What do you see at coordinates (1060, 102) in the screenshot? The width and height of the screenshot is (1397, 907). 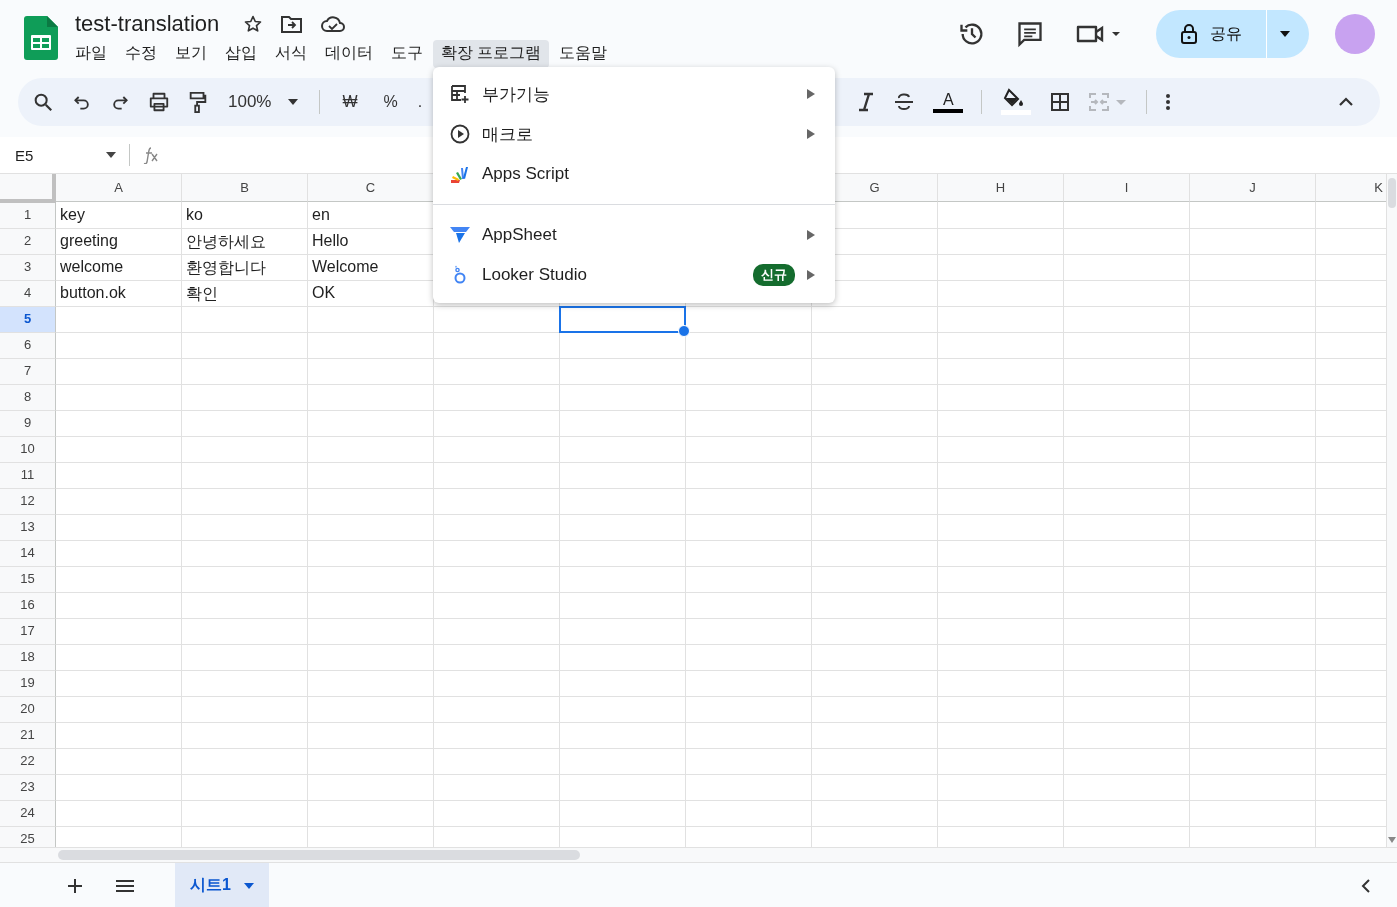 I see `borders-icon` at bounding box center [1060, 102].